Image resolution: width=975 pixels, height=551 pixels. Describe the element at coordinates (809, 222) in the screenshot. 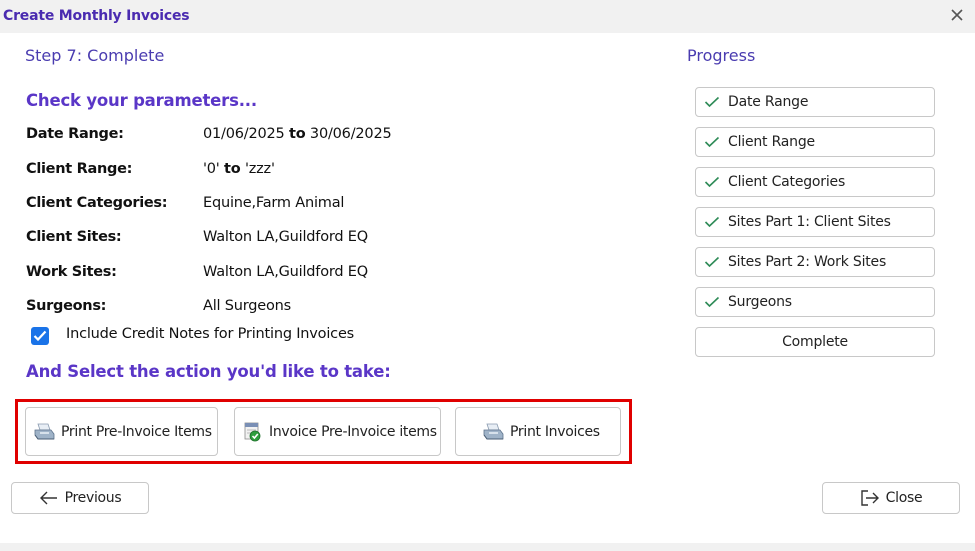

I see `progress-item-label: Sites Part 1: Client Sites` at that location.